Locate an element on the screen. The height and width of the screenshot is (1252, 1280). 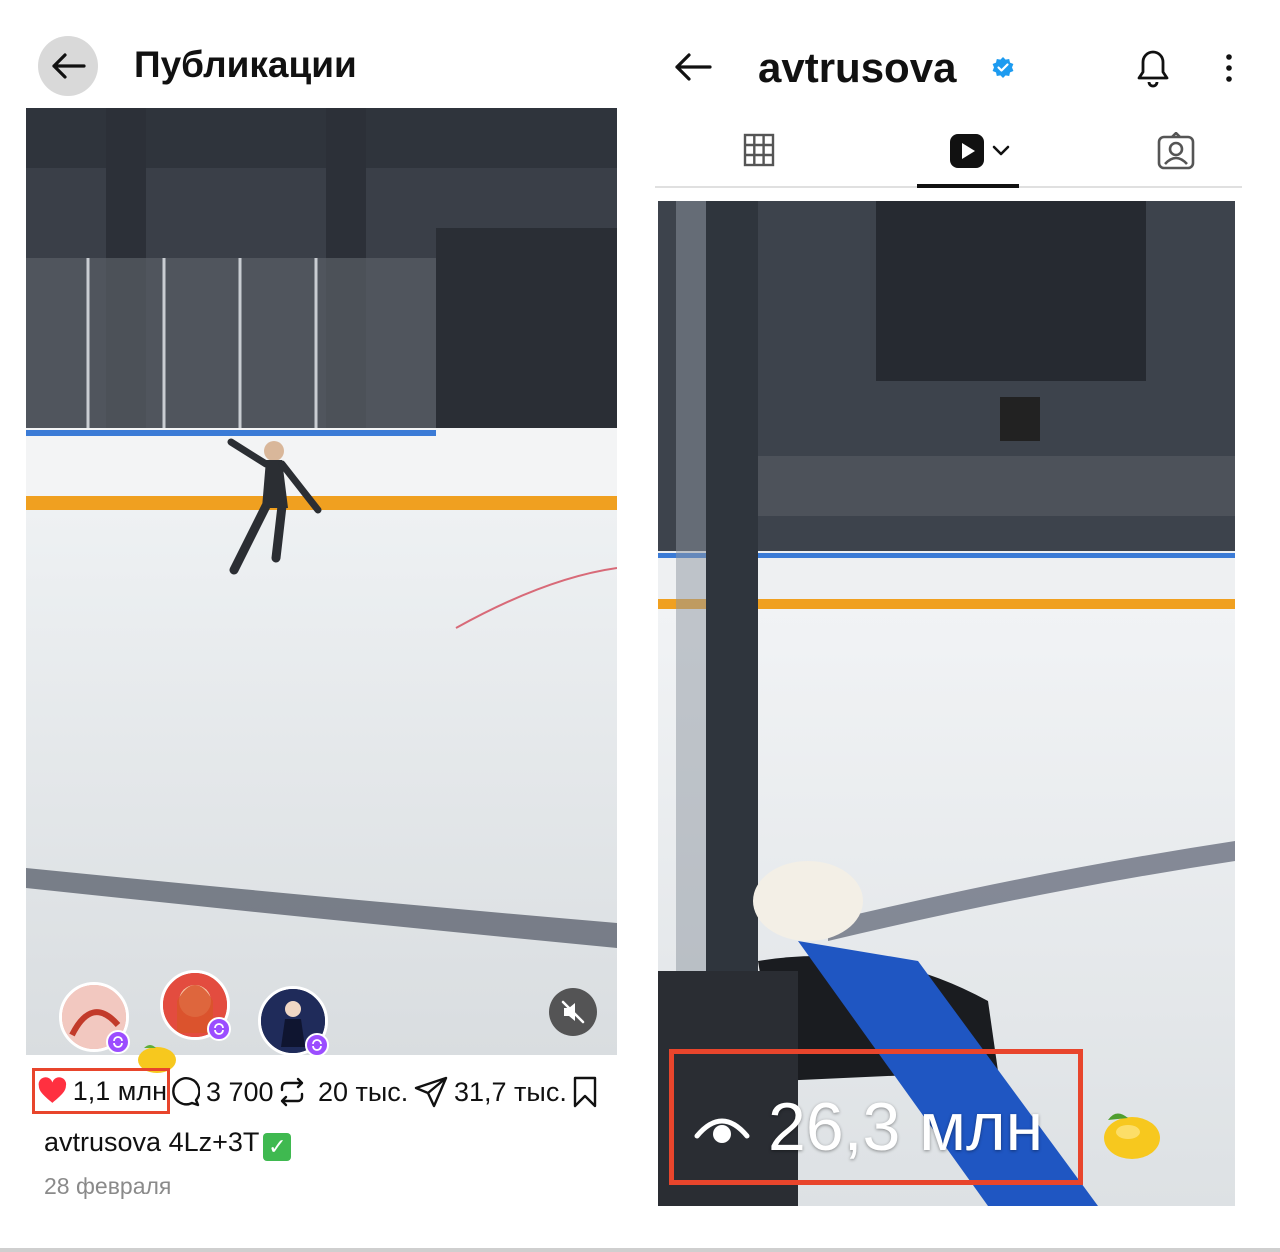
more-vertical-icon is located at coordinates (1229, 68).